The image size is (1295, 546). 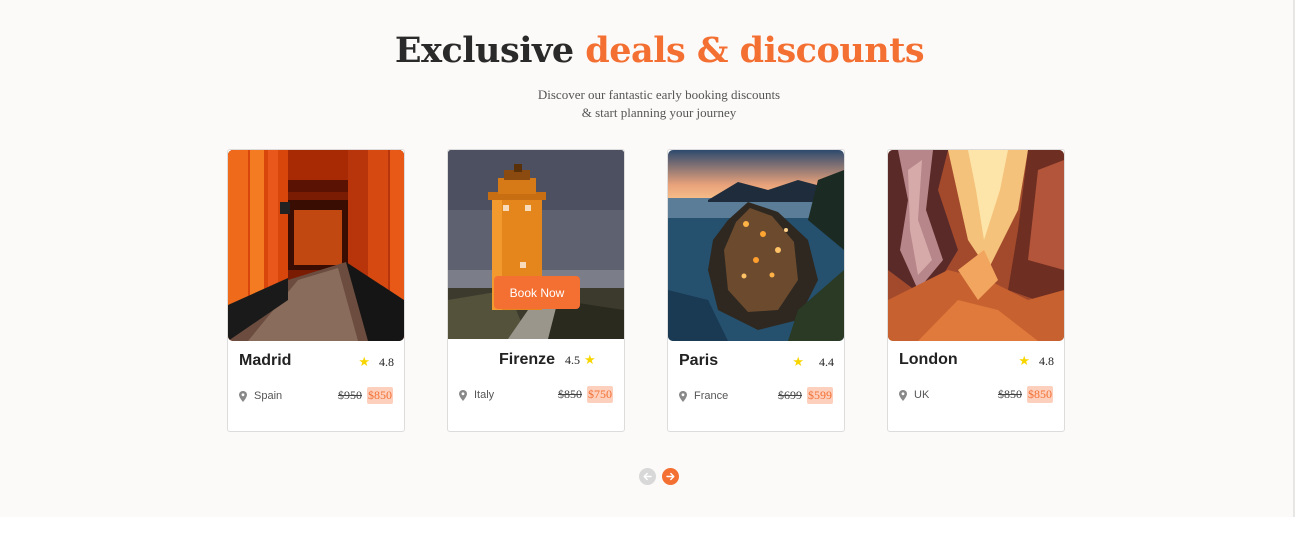 I want to click on heading-accent: deals & discounts, so click(x=755, y=50).